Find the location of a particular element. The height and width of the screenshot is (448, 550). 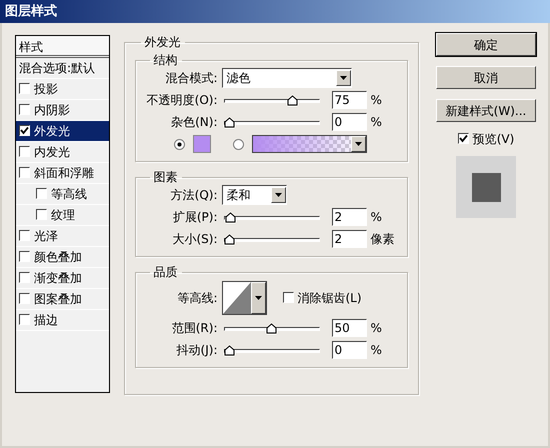

group-title: 结构 is located at coordinates (165, 60).